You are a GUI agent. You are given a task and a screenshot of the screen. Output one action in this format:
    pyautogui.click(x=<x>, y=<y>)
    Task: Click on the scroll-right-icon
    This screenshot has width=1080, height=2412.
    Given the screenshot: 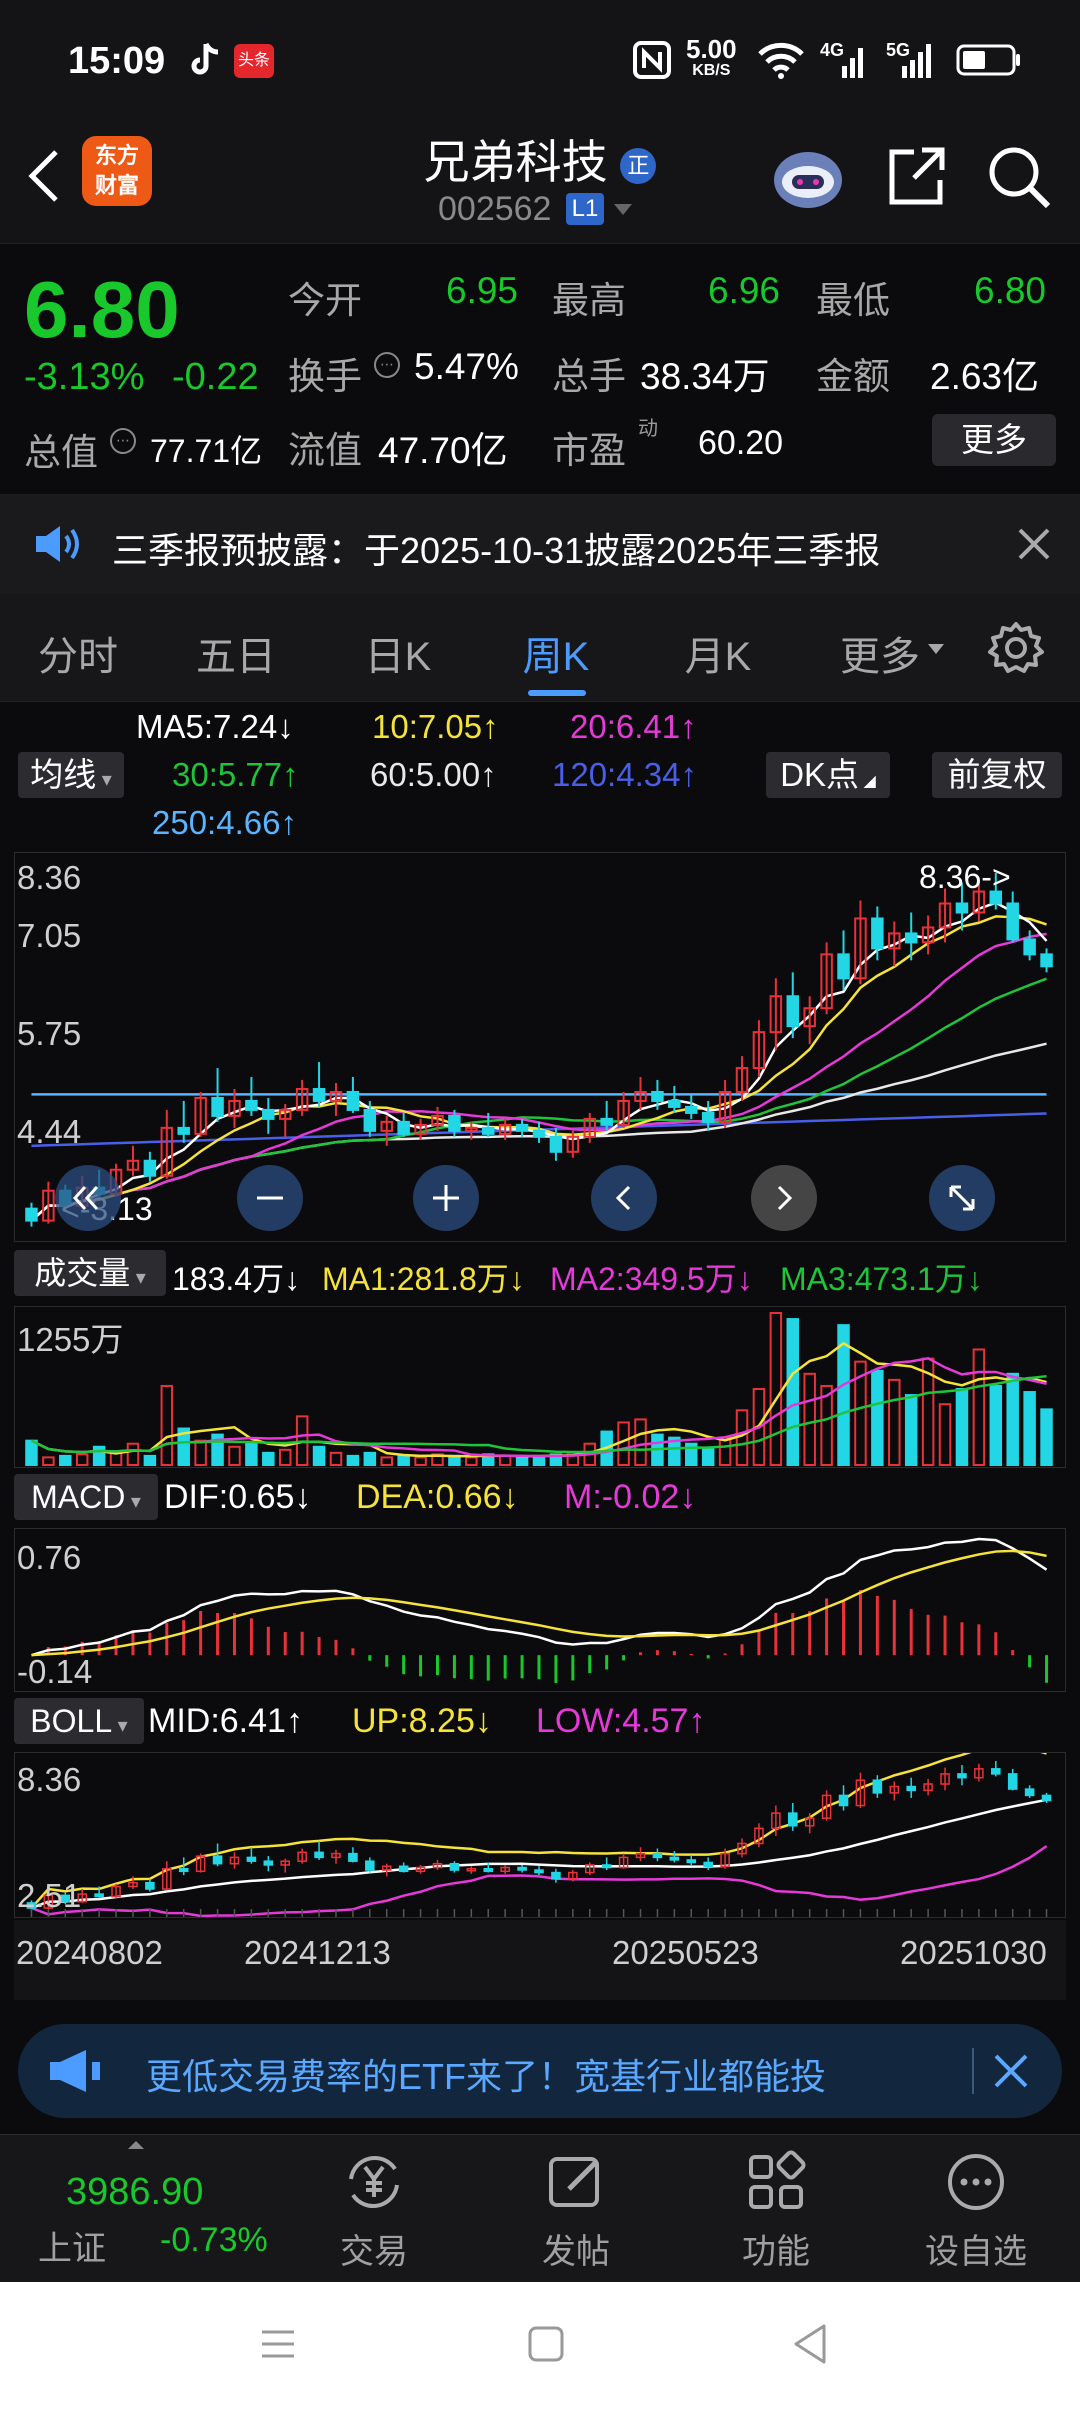 What is the action you would take?
    pyautogui.click(x=784, y=1198)
    